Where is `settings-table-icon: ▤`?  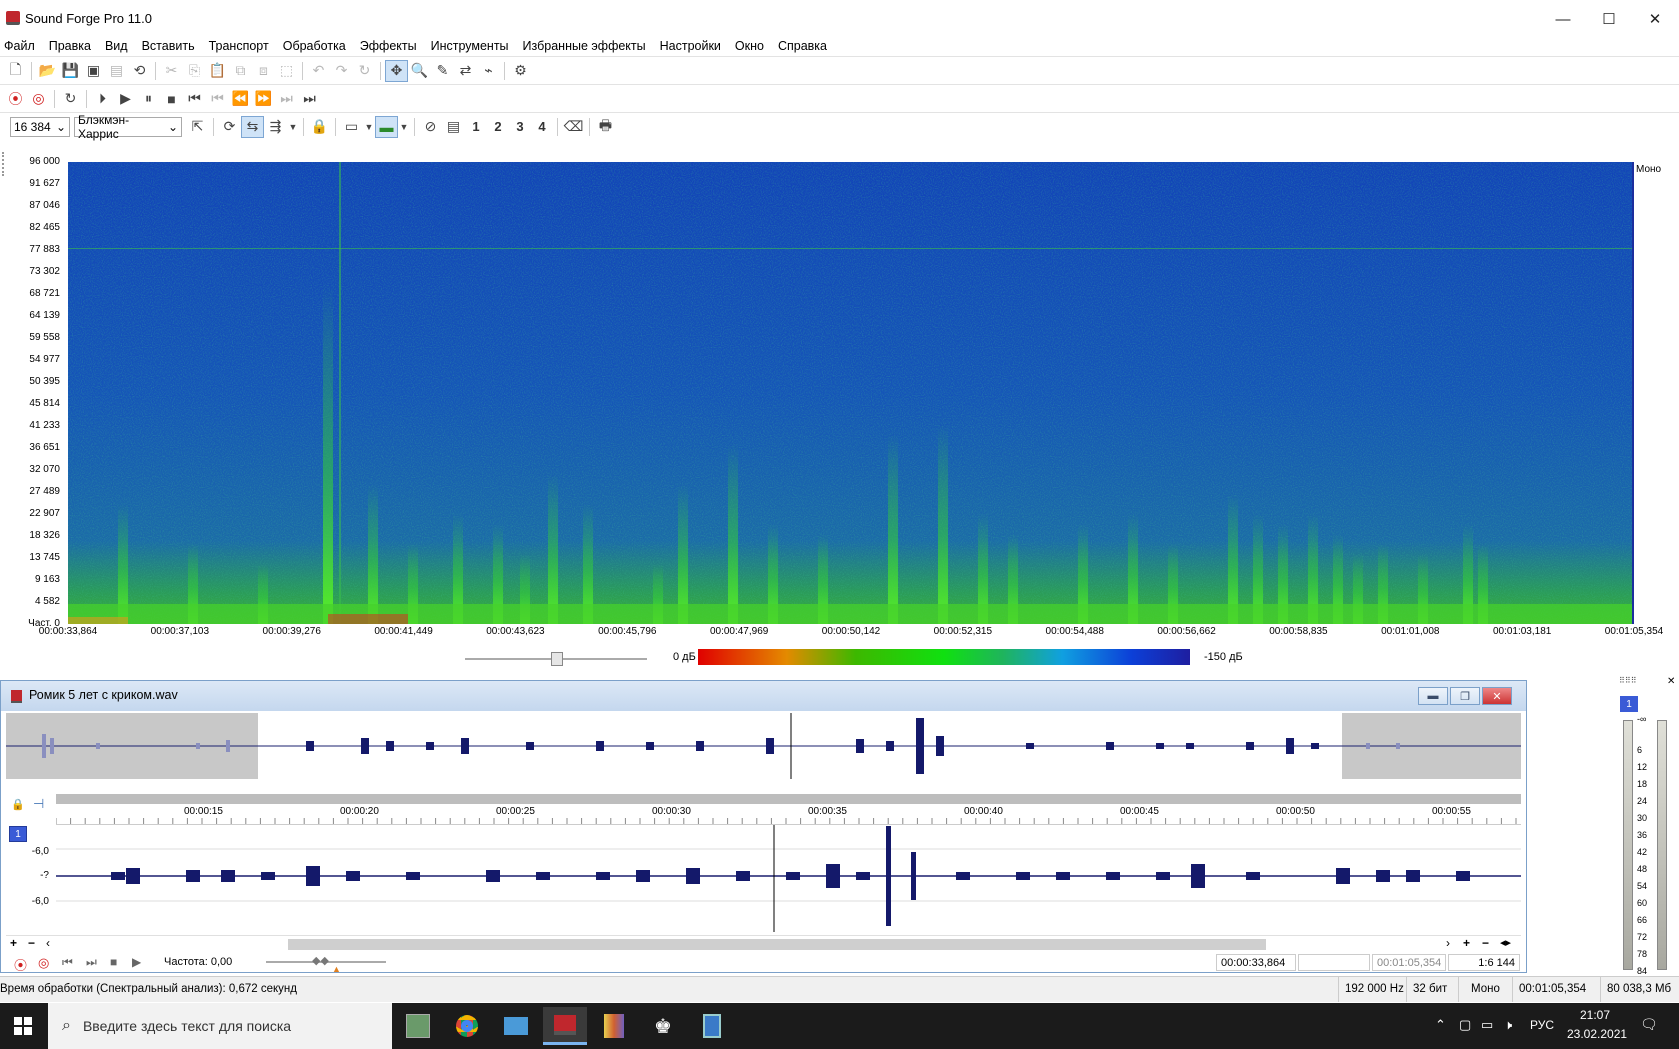 settings-table-icon: ▤ is located at coordinates (453, 127).